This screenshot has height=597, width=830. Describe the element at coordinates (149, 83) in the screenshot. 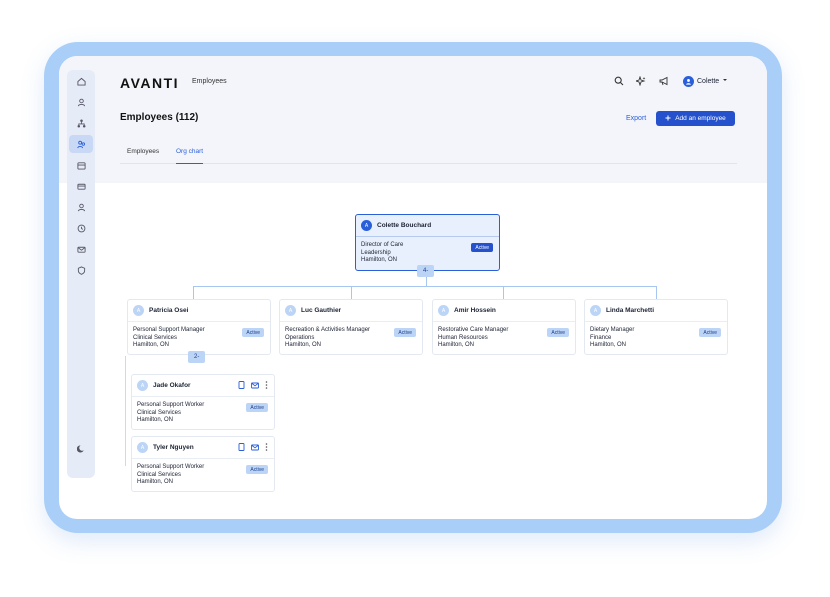

I see `app-logo: AVANTI` at that location.